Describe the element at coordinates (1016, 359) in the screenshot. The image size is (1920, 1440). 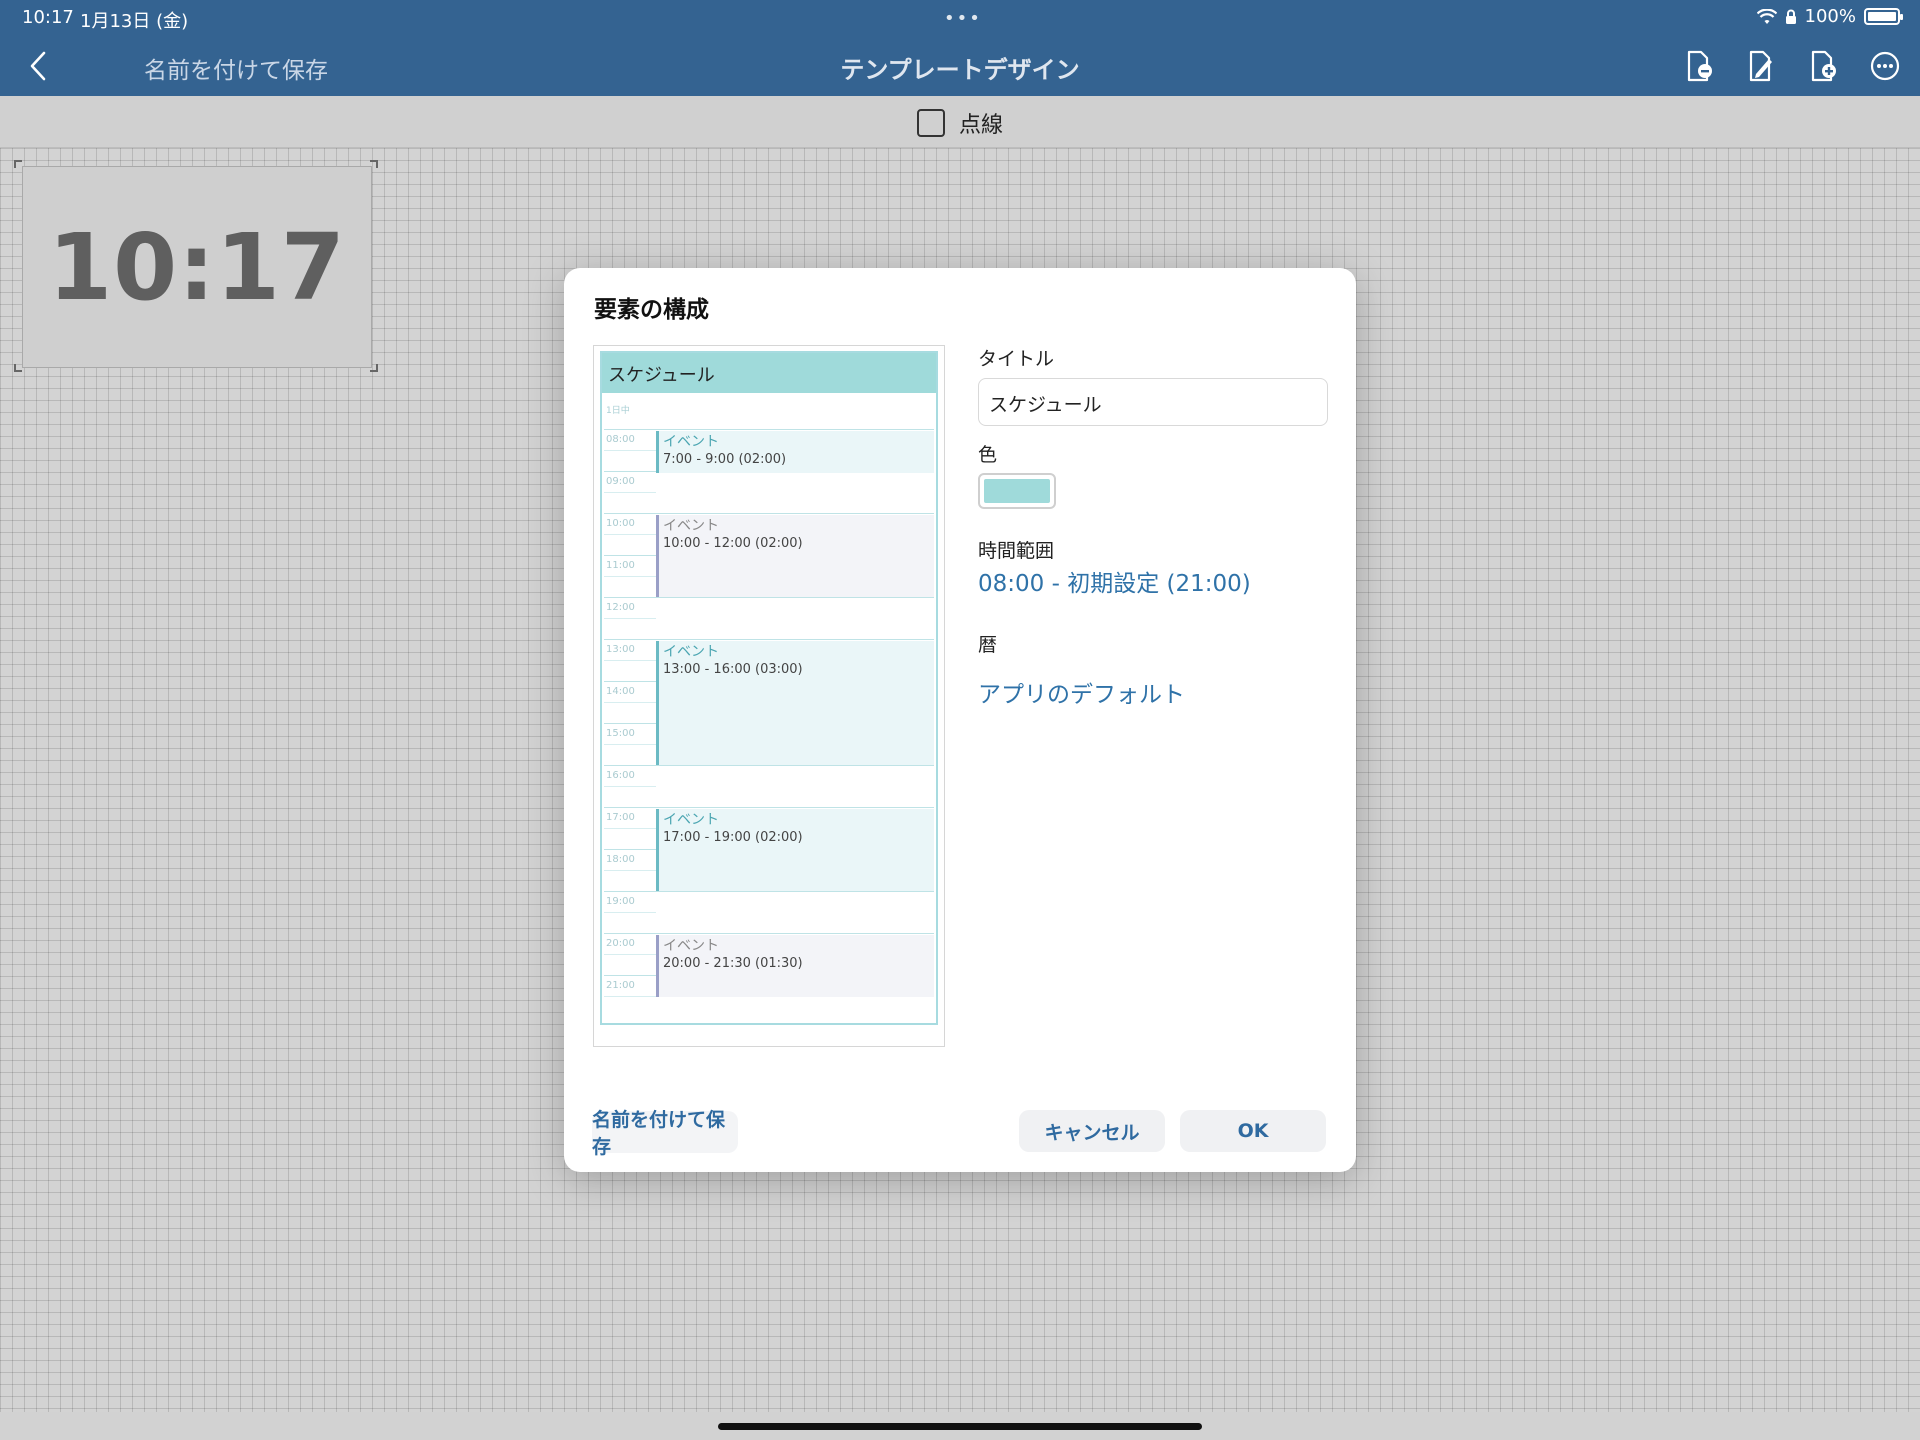
I see `title-label: タイトル` at that location.